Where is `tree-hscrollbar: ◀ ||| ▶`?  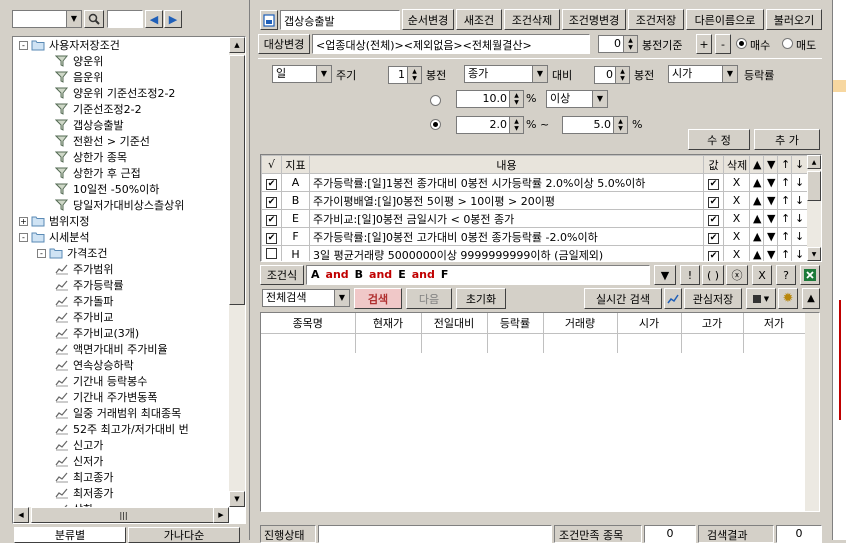
tree-hscrollbar: ◀ ||| ▶ is located at coordinates (121, 515).